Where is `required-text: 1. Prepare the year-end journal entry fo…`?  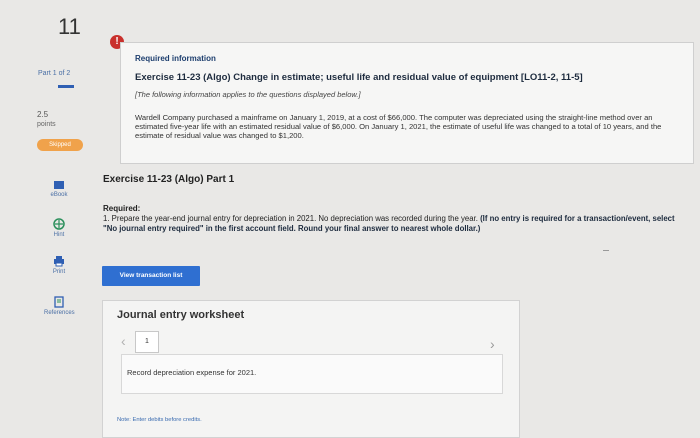 required-text: 1. Prepare the year-end journal entry fo… is located at coordinates (395, 224).